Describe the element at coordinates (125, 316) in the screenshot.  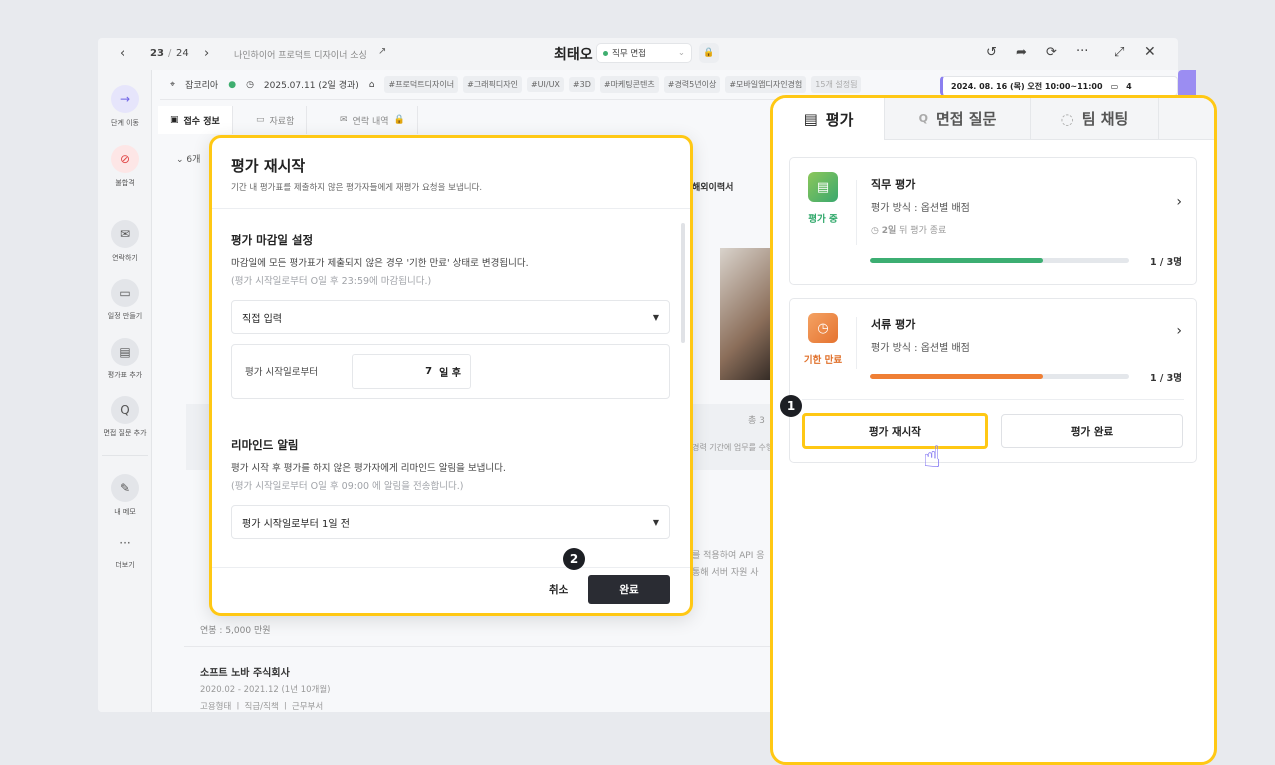
I see `sidebar-item-schedule: 일정 만들기` at that location.